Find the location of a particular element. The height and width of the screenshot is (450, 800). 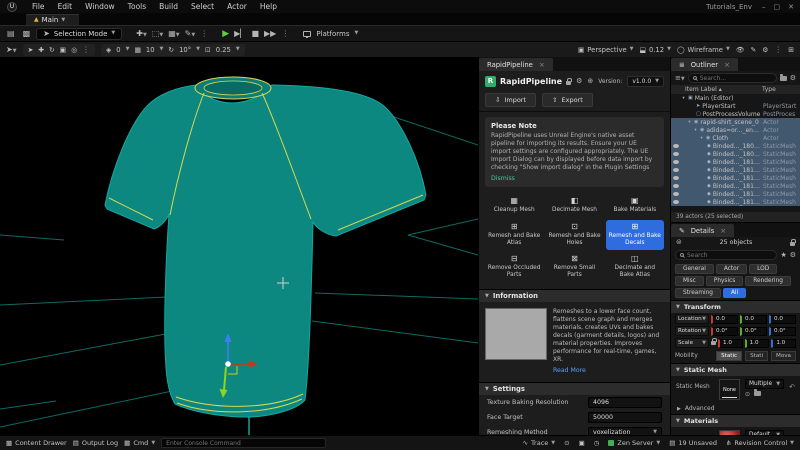

platforms-dropdown: Platforms is located at coordinates (332, 34).